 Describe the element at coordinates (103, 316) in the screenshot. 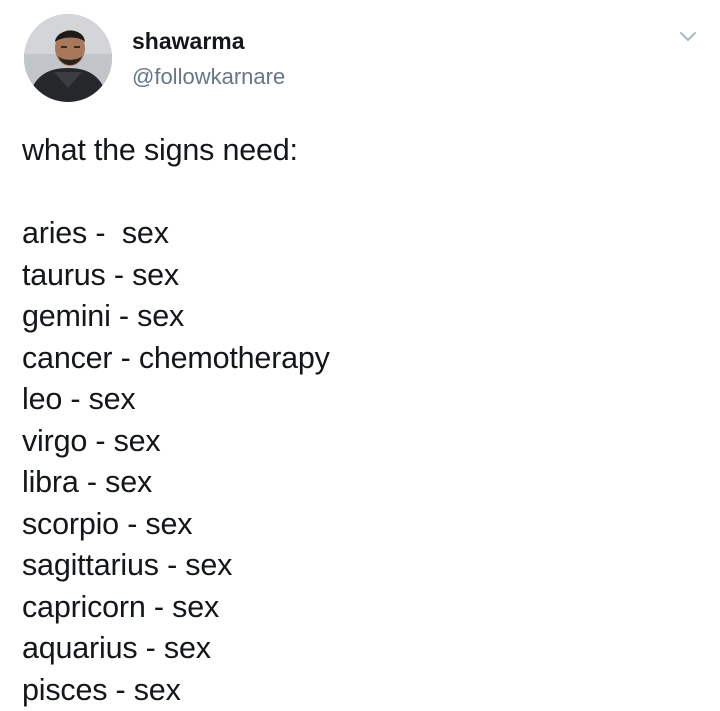

I see `sign-line: gemini - sex` at that location.